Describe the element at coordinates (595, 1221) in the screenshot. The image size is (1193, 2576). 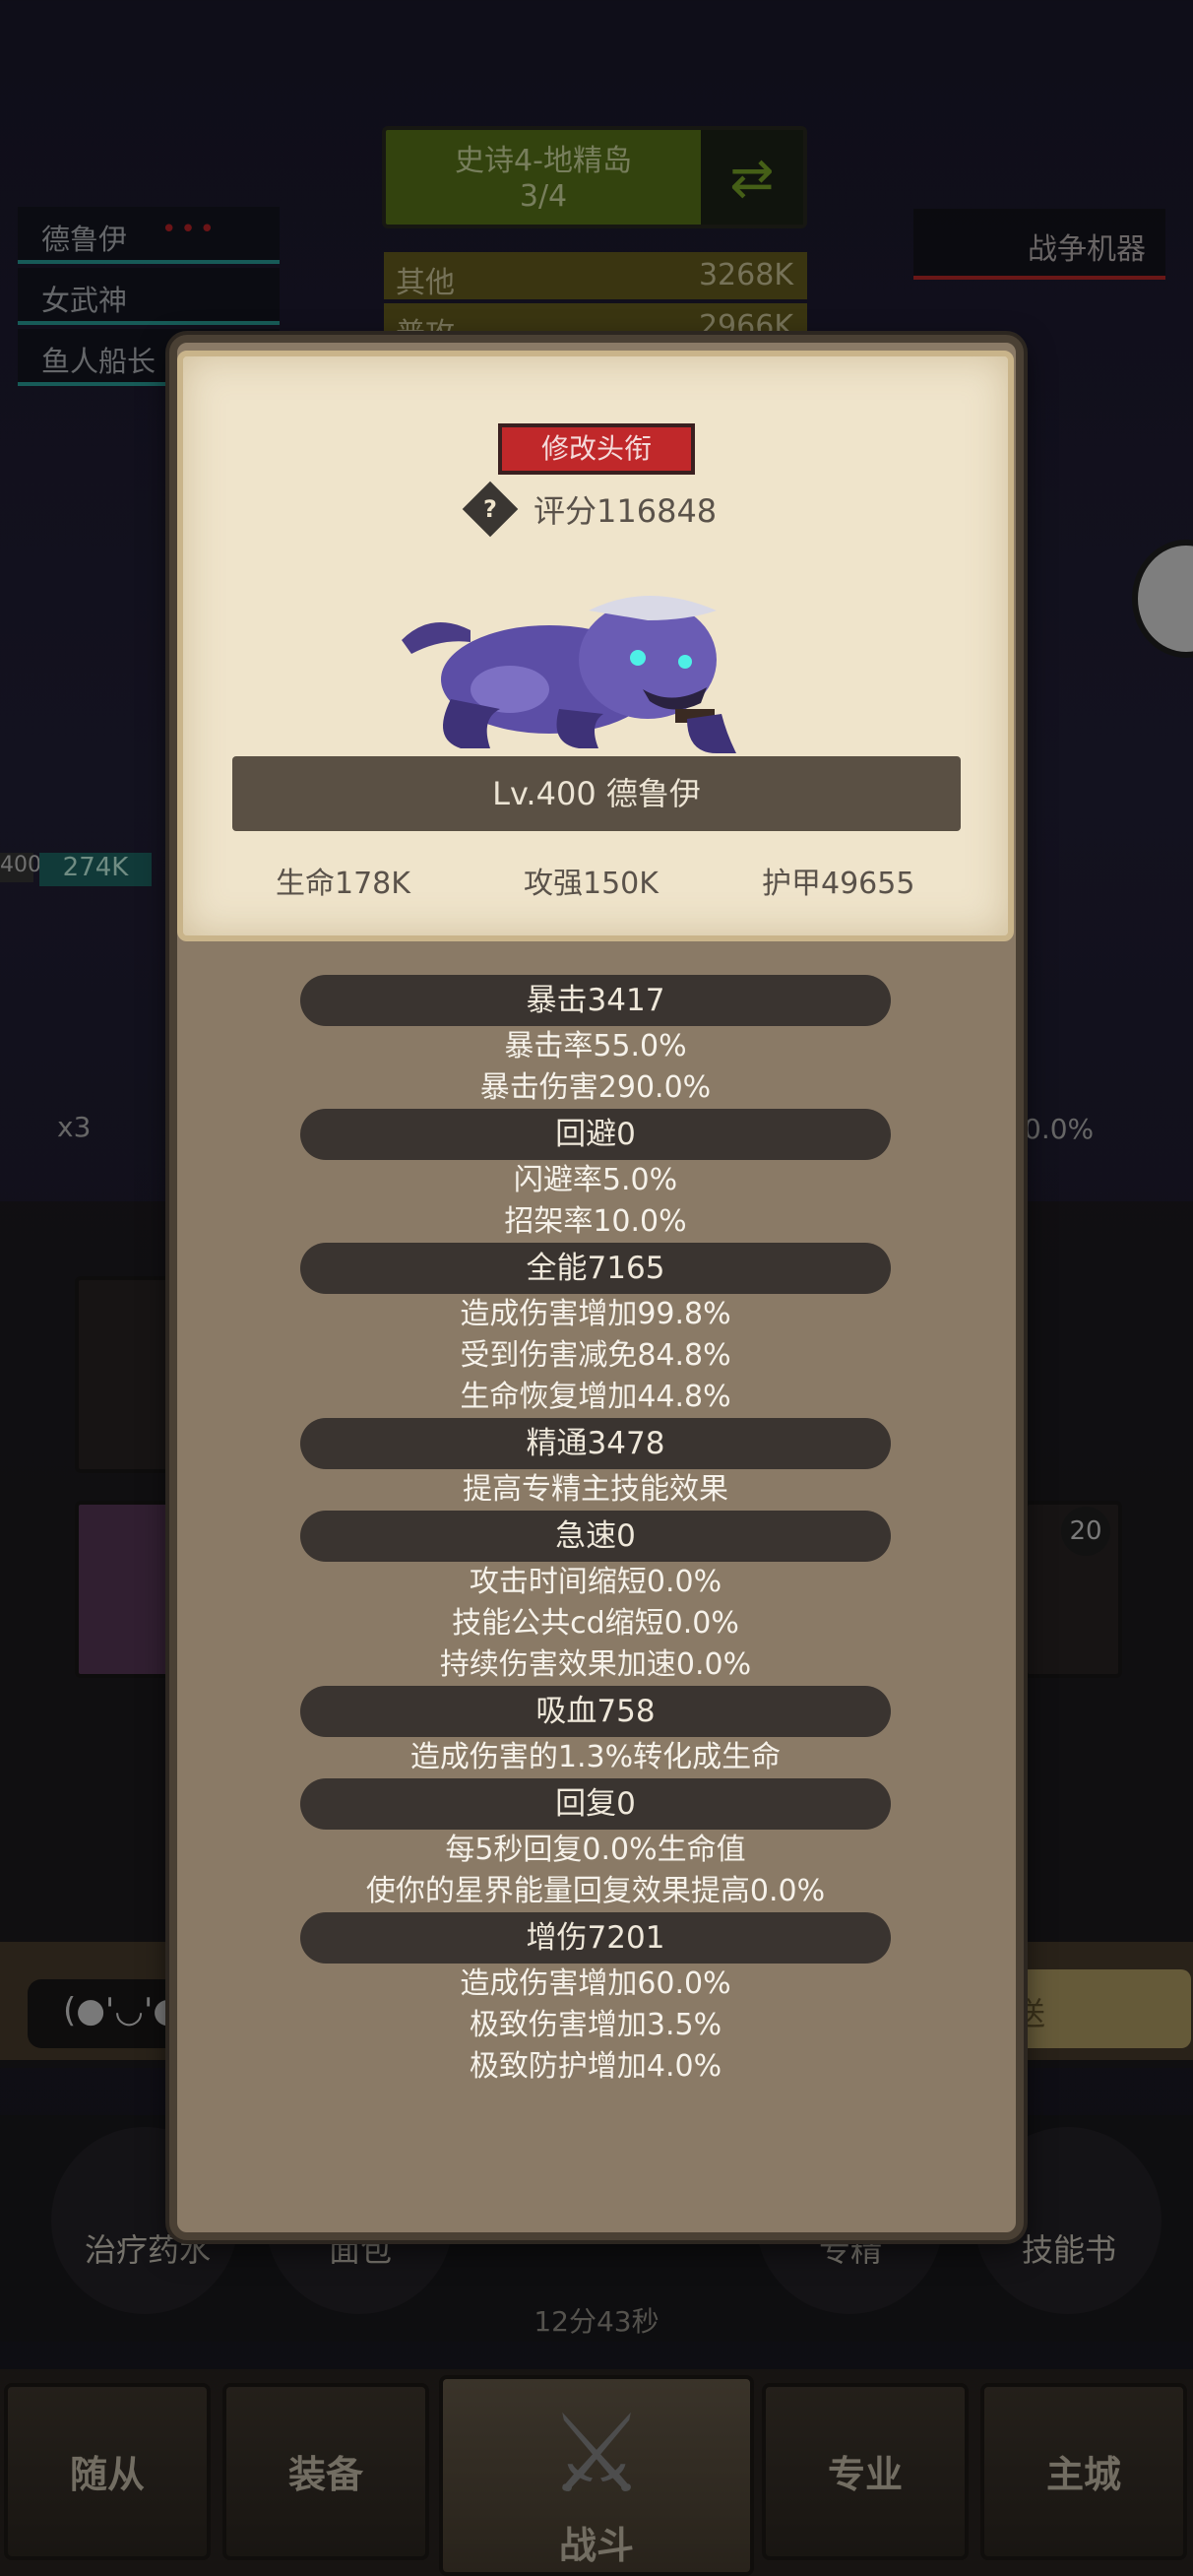
I see `attribute-line: 招架率10.0%` at that location.